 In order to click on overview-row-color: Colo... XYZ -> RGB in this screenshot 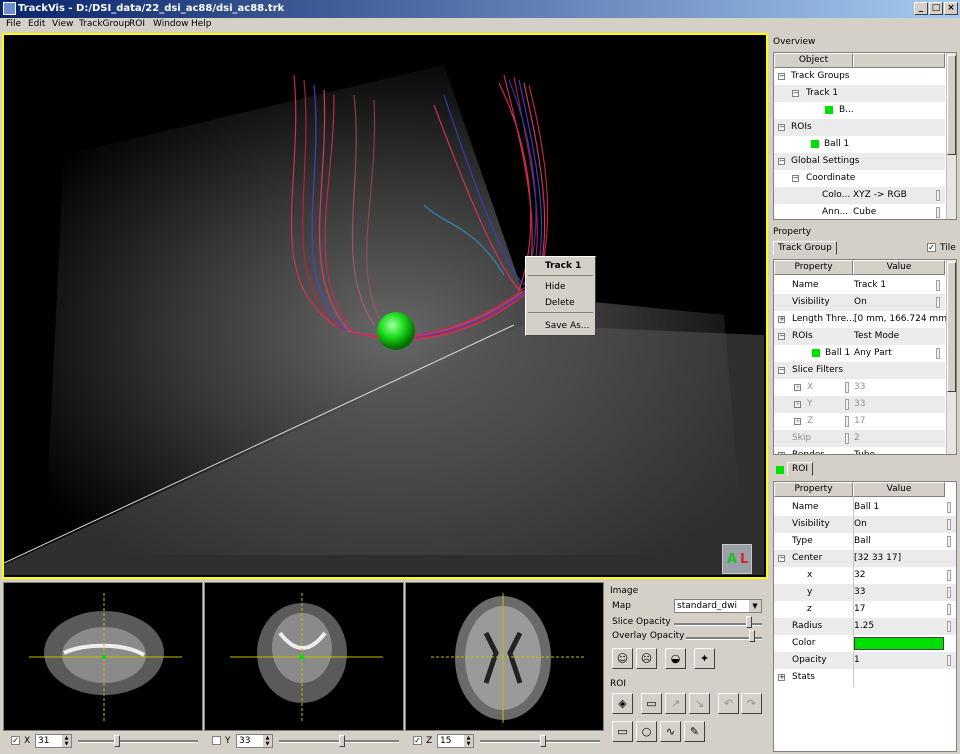, I will do `click(859, 195)`.